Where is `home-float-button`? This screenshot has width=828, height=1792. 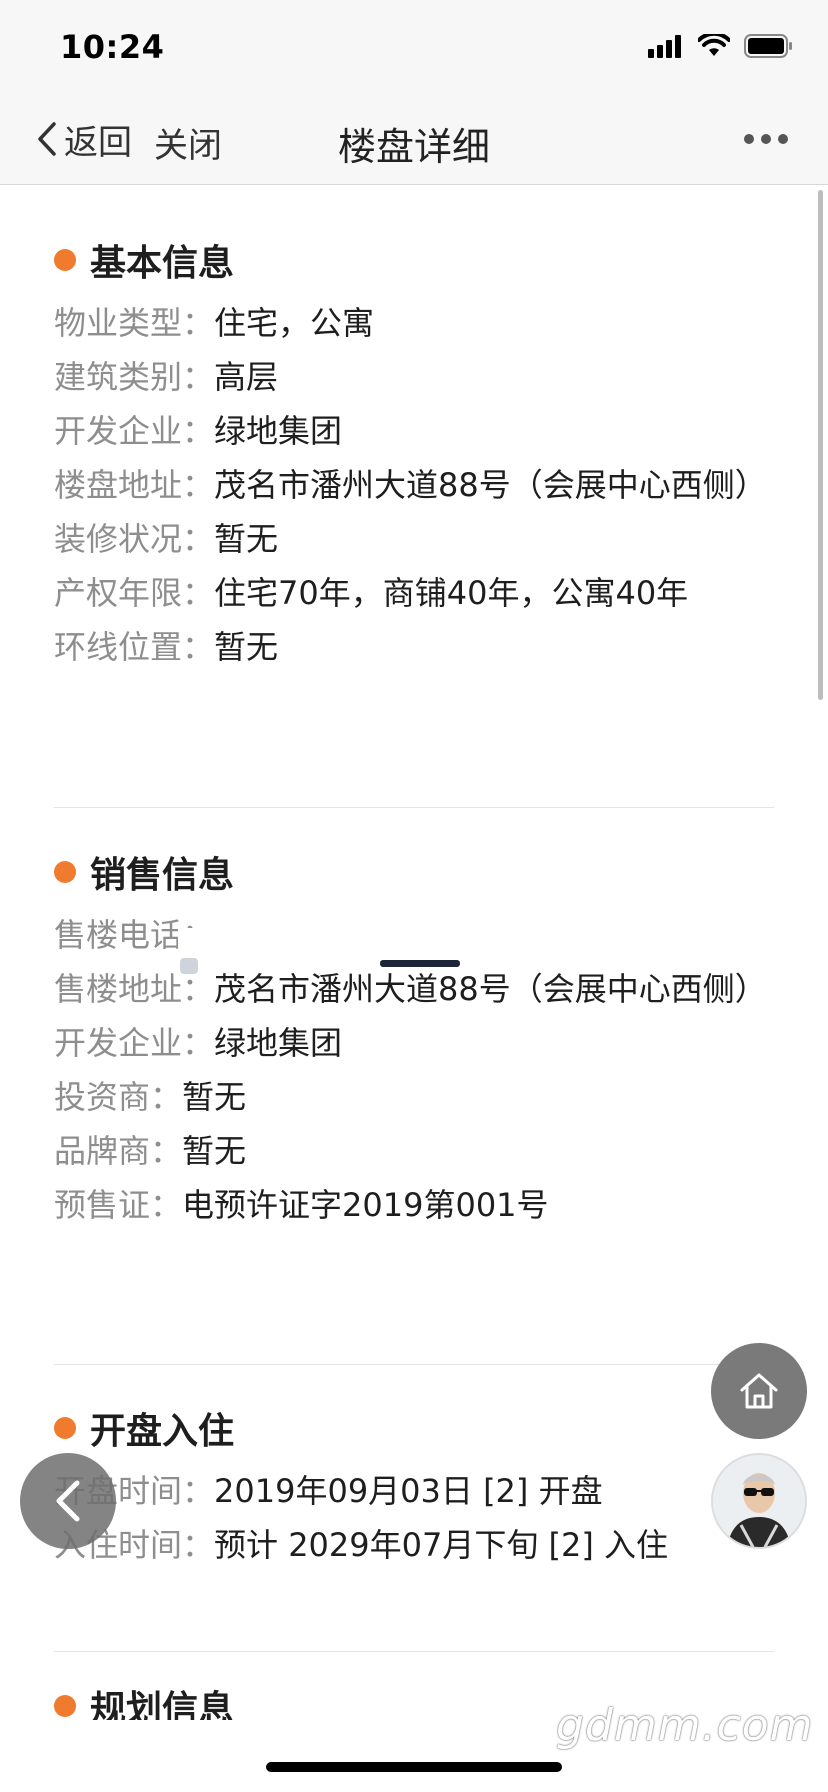 home-float-button is located at coordinates (759, 1391).